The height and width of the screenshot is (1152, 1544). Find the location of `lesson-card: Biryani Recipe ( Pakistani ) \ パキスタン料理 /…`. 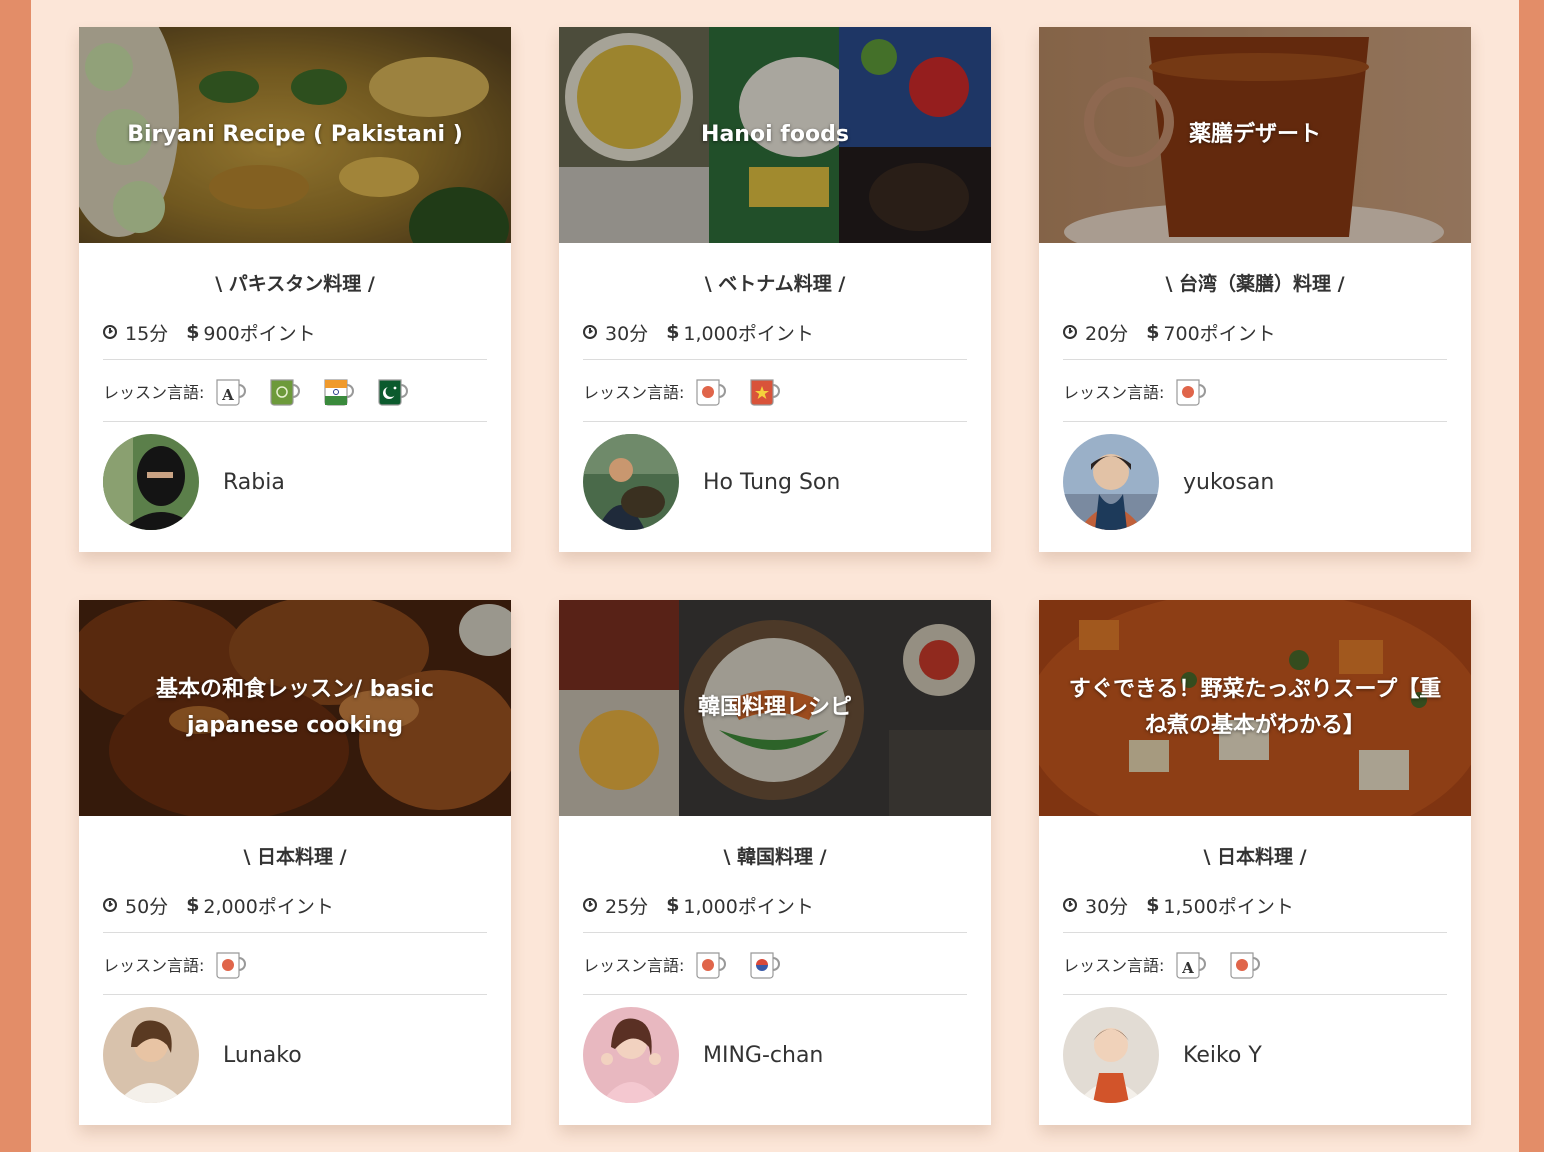

lesson-card: Biryani Recipe ( Pakistani ) \ パキスタン料理 /… is located at coordinates (295, 289).